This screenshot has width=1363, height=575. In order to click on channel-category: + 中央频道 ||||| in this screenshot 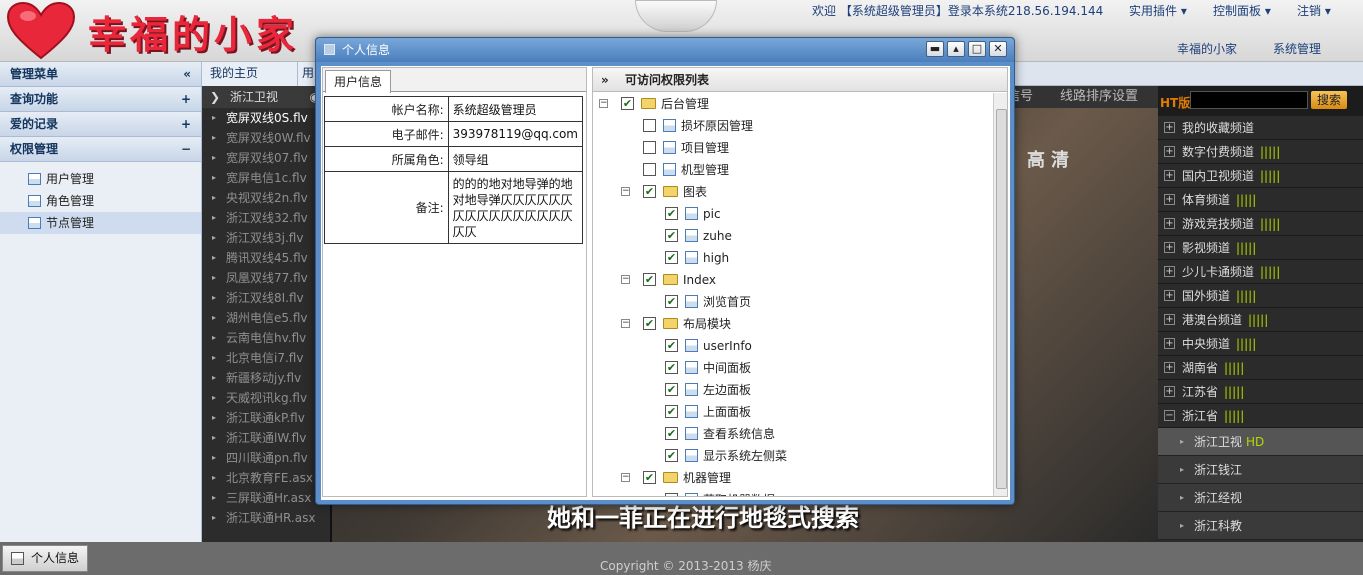, I will do `click(1260, 344)`.